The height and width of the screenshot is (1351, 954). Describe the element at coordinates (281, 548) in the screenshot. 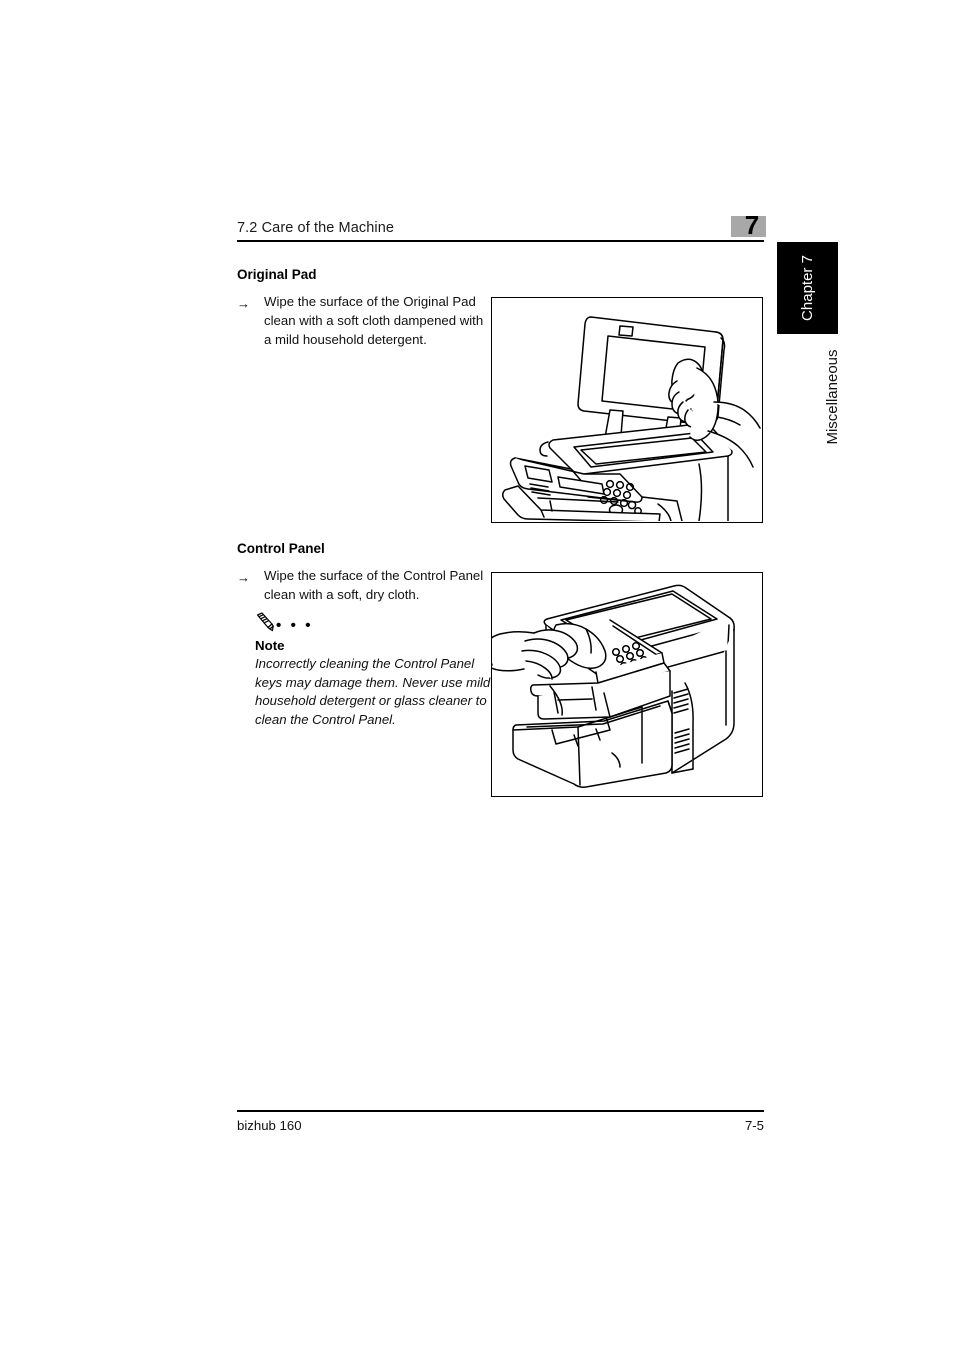

I see `subheading-control-panel: Control Panel` at that location.